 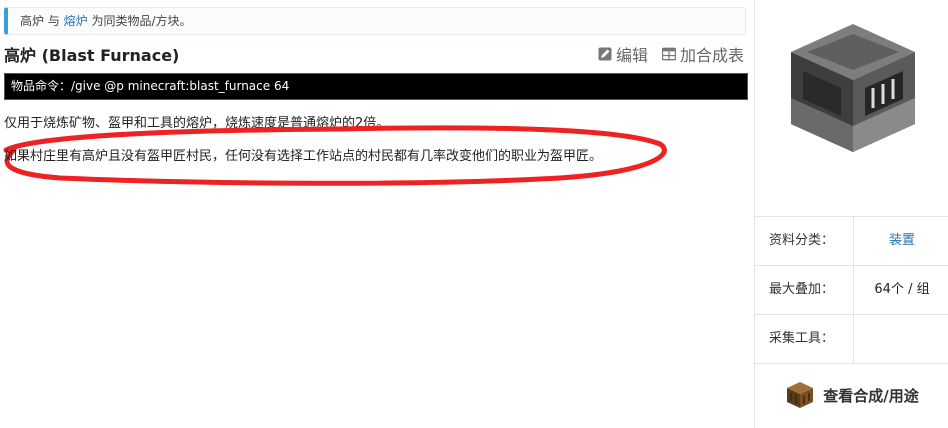 I want to click on description-paragraph-1: 仅用于烧炼矿物、盔甲和工具的熔炉，烧炼速度是普通熔炉的2倍。, so click(x=197, y=123).